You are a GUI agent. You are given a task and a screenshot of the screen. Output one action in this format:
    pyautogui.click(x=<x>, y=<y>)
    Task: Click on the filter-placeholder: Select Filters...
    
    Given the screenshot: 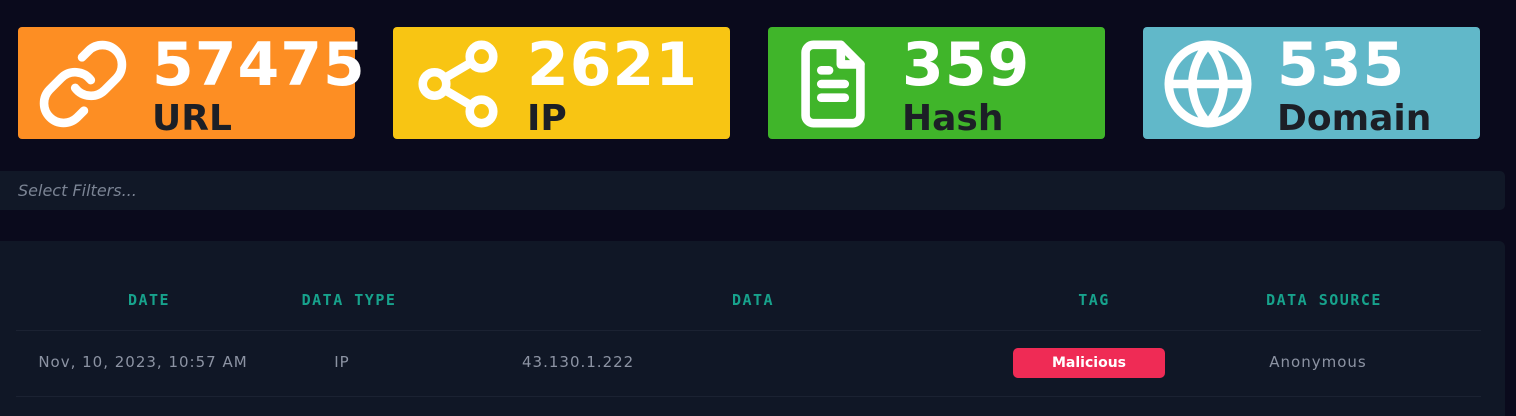 What is the action you would take?
    pyautogui.click(x=77, y=190)
    